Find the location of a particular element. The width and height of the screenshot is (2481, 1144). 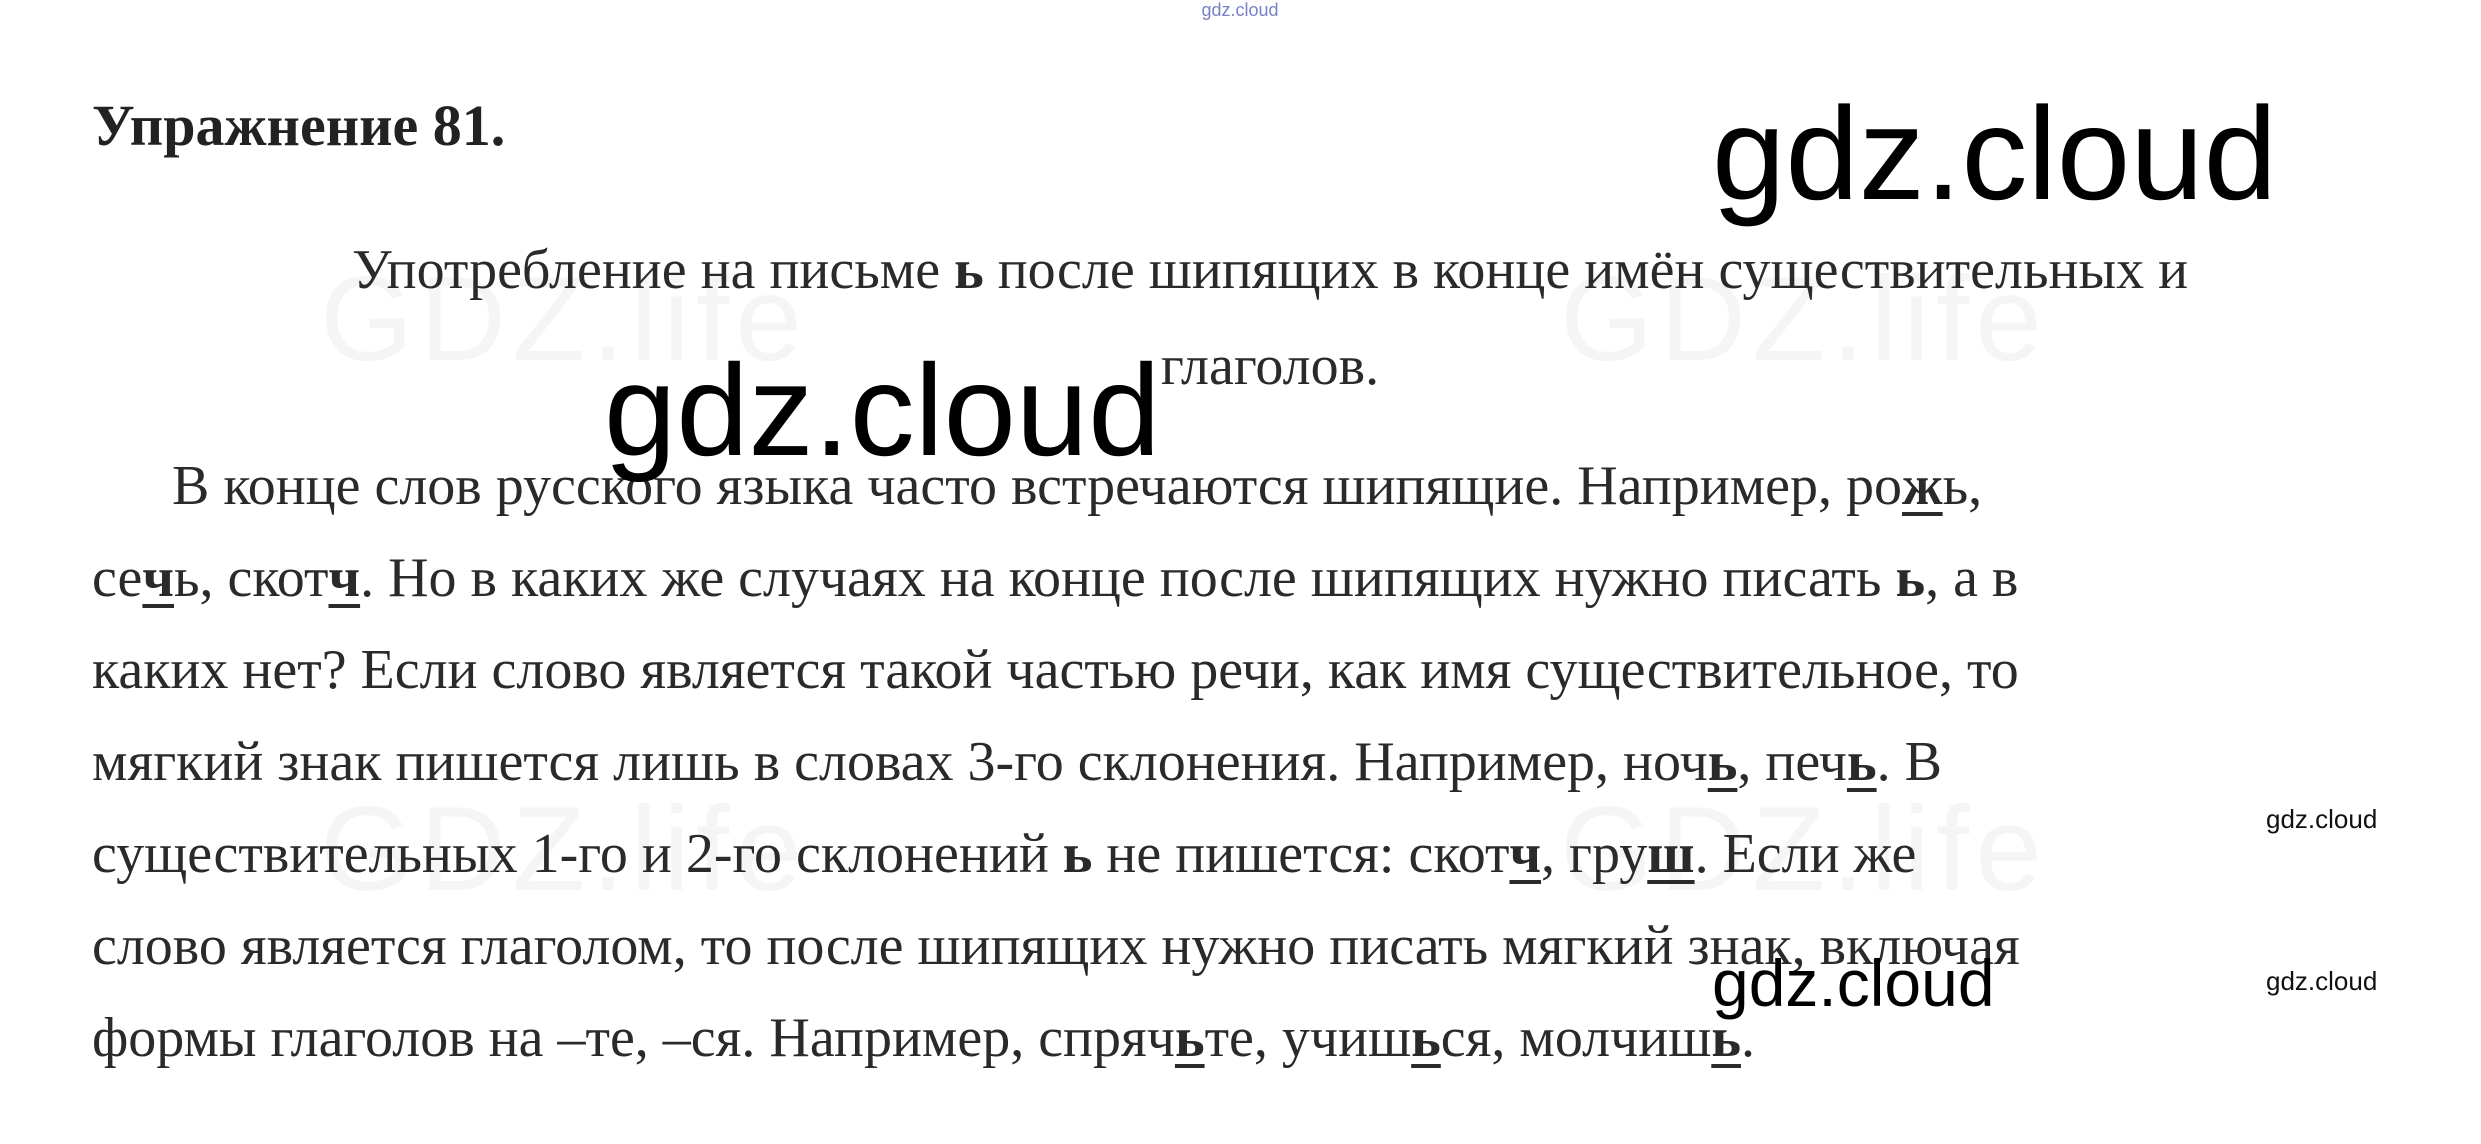

text-run: . Если же is located at coordinates (1805, 854).